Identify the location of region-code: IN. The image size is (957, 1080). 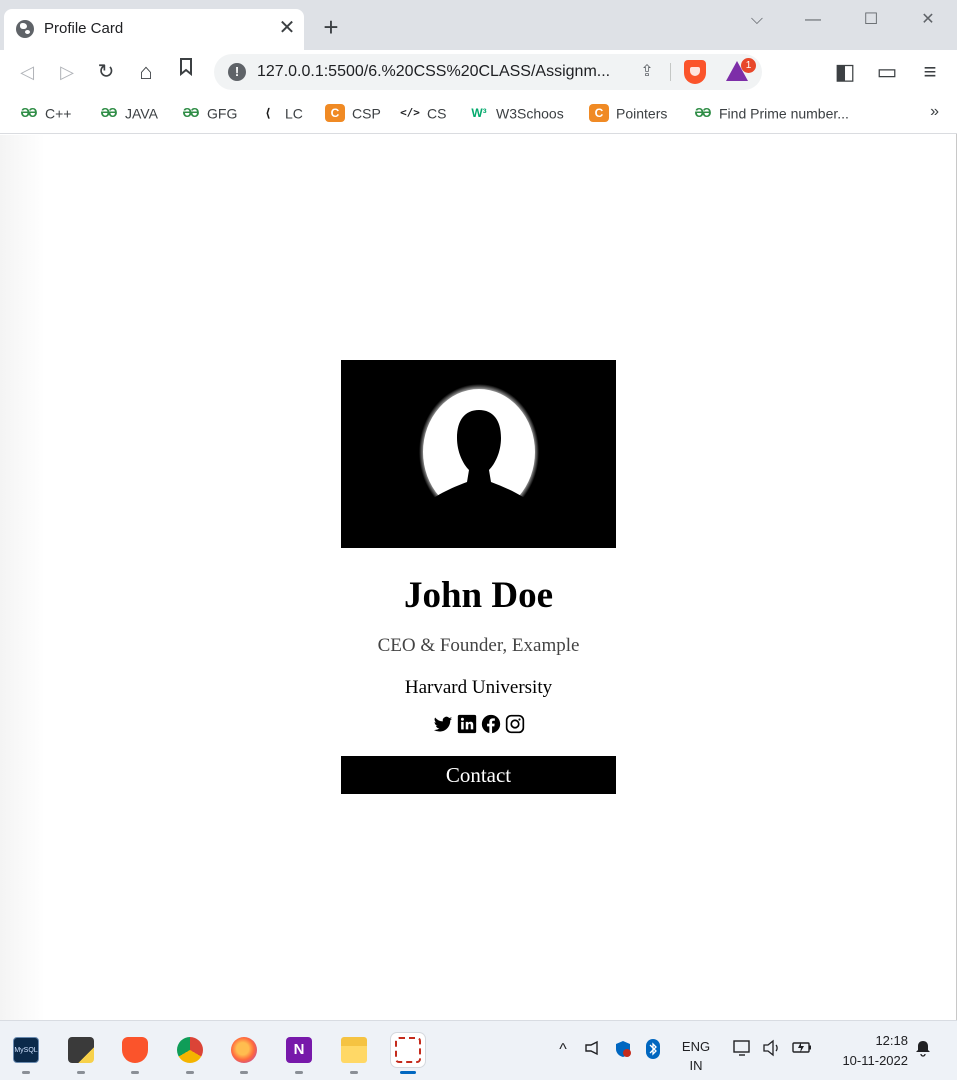
(696, 1065).